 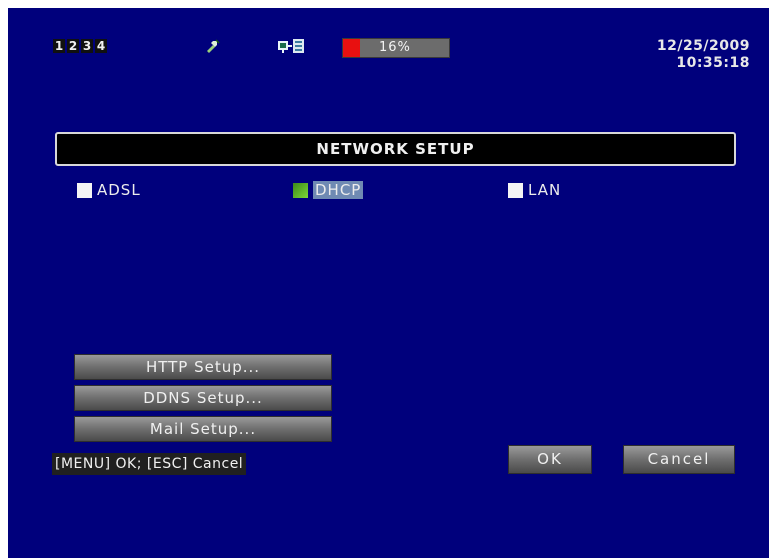 I want to click on channel-4: 4, so click(x=101, y=46).